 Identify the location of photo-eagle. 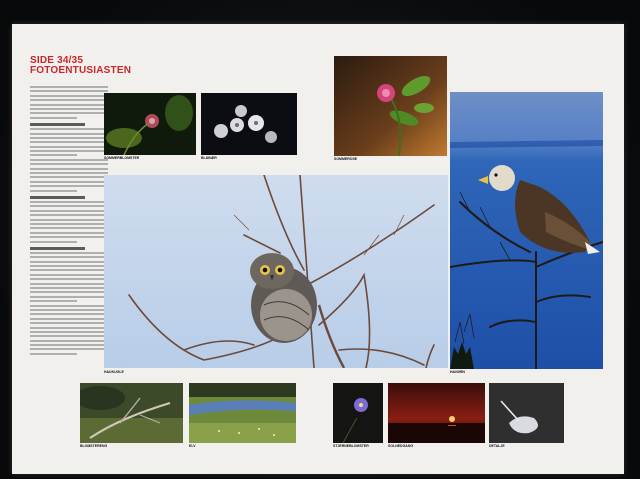
(526, 230).